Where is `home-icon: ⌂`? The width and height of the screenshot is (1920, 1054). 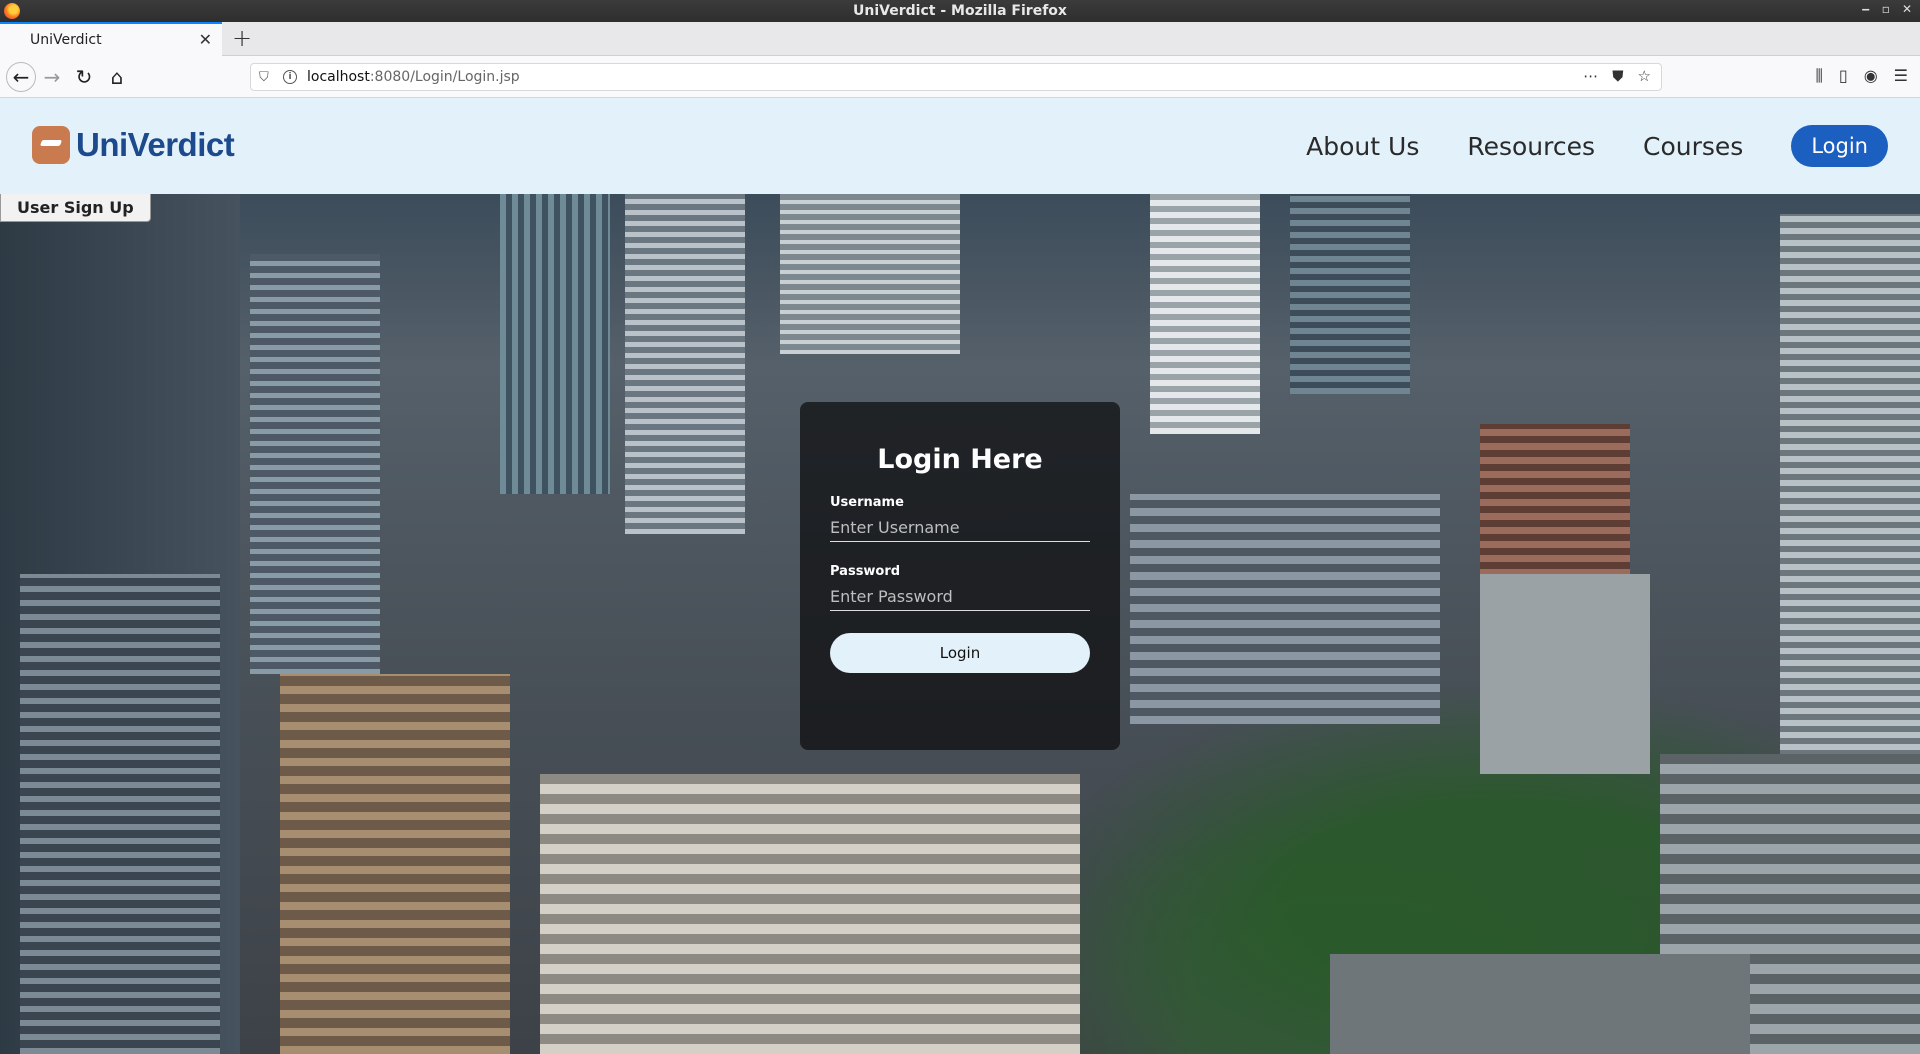
home-icon: ⌂ is located at coordinates (117, 77).